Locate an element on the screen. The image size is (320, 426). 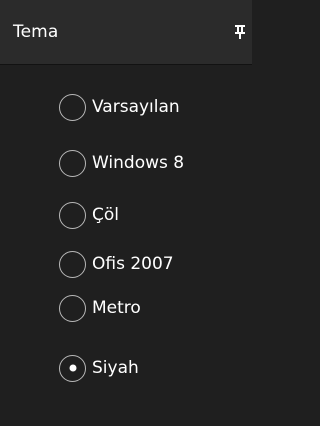
header-divider is located at coordinates (126, 64).